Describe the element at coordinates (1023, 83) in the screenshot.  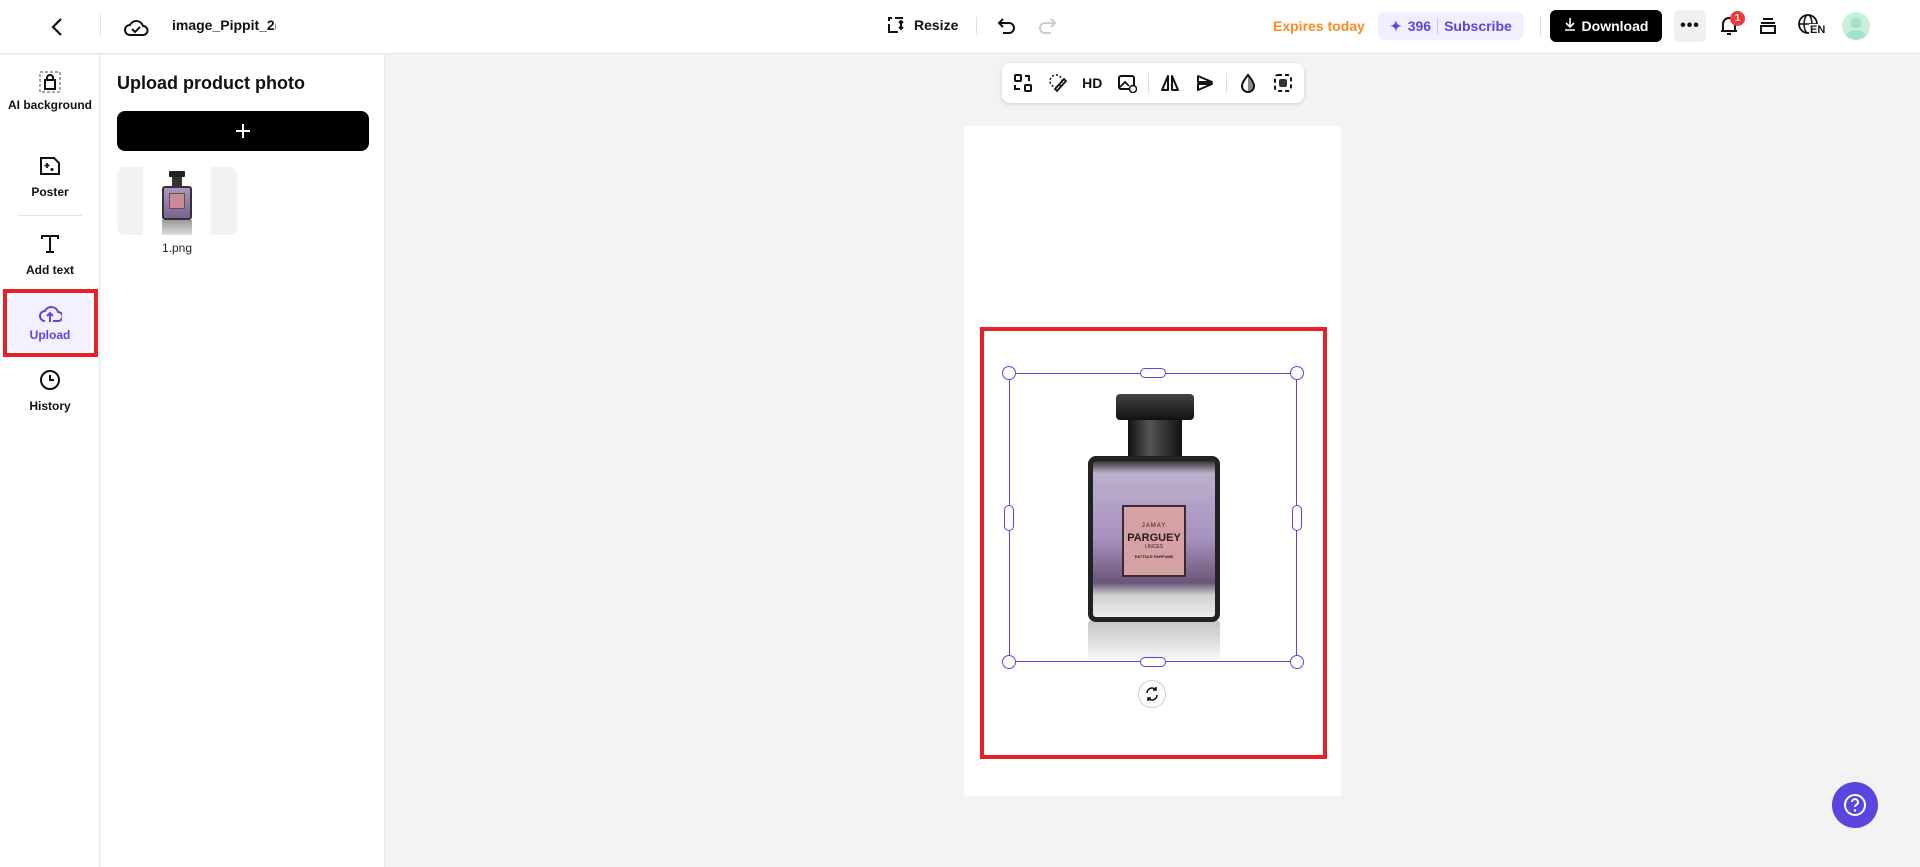
I see `replace-icon` at that location.